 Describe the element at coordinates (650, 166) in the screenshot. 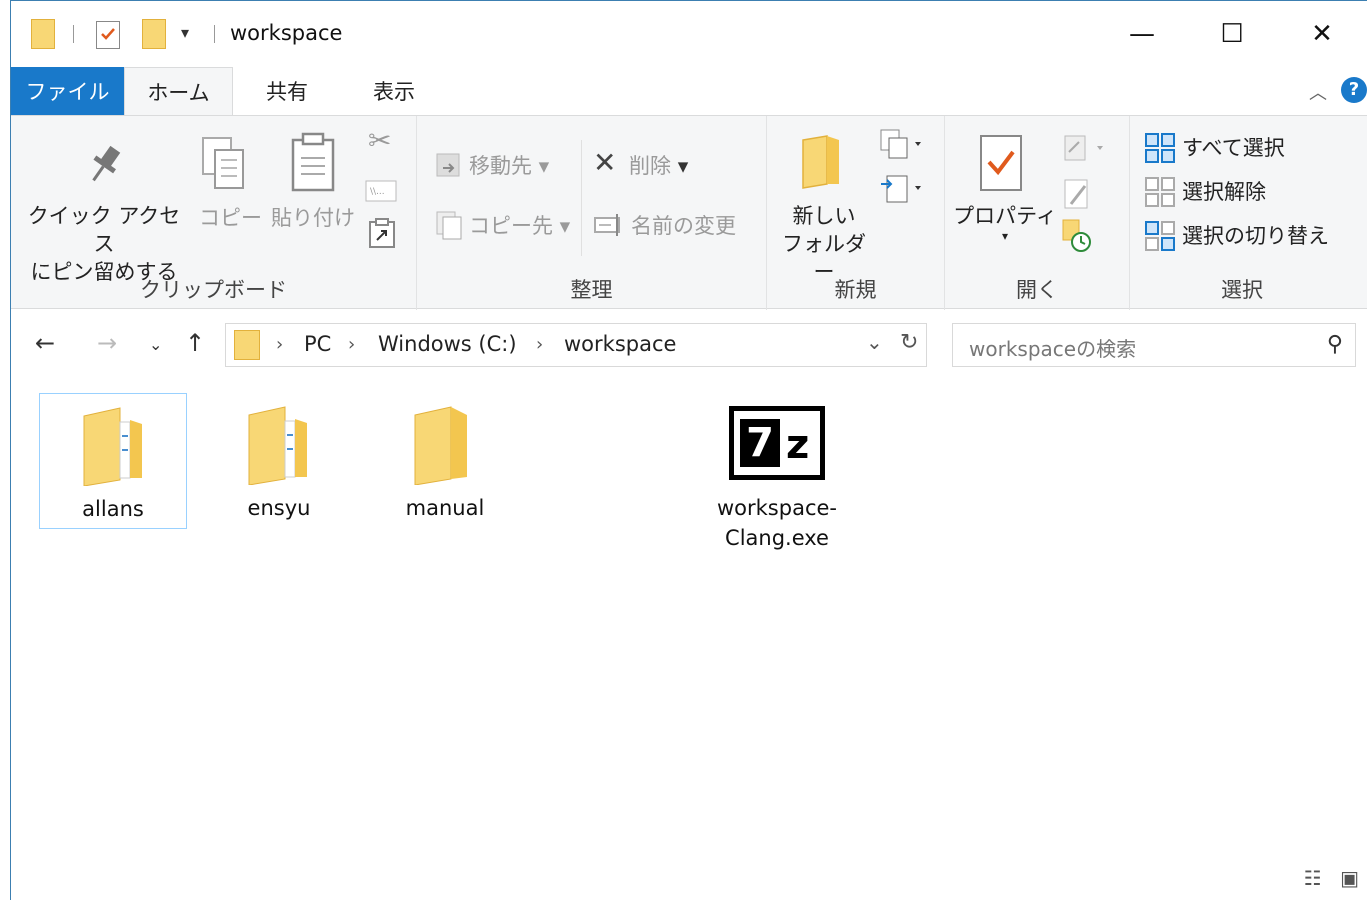

I see `delete-label: 削除` at that location.